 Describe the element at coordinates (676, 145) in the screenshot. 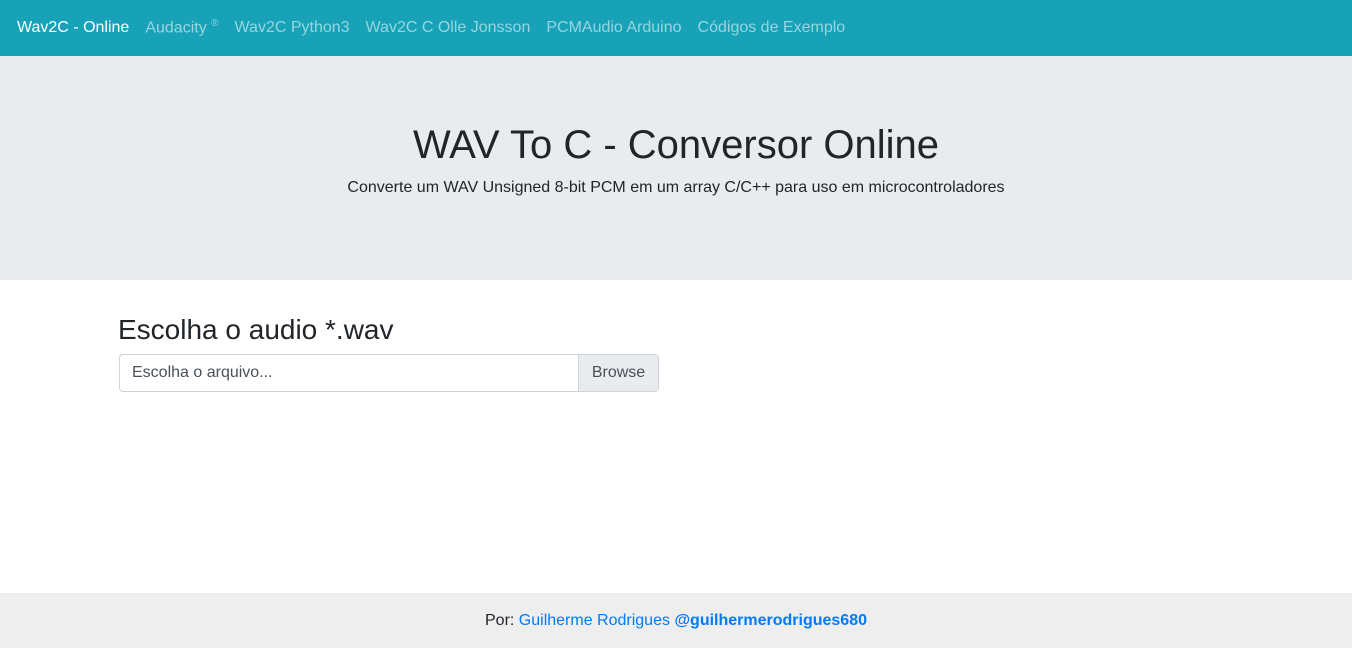

I see `page-title: WAV To C - Conversor Online` at that location.